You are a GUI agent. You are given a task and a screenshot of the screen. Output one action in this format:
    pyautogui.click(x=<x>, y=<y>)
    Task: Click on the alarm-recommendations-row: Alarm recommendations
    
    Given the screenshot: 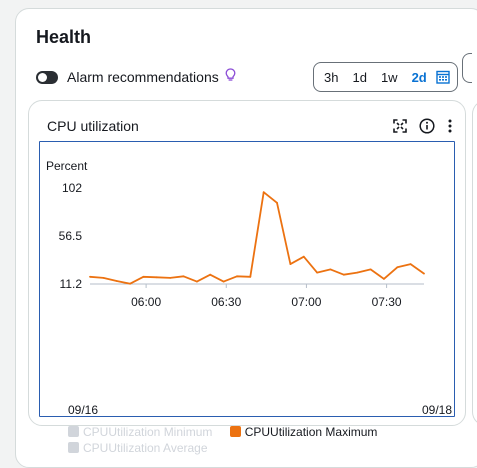 What is the action you would take?
    pyautogui.click(x=136, y=77)
    